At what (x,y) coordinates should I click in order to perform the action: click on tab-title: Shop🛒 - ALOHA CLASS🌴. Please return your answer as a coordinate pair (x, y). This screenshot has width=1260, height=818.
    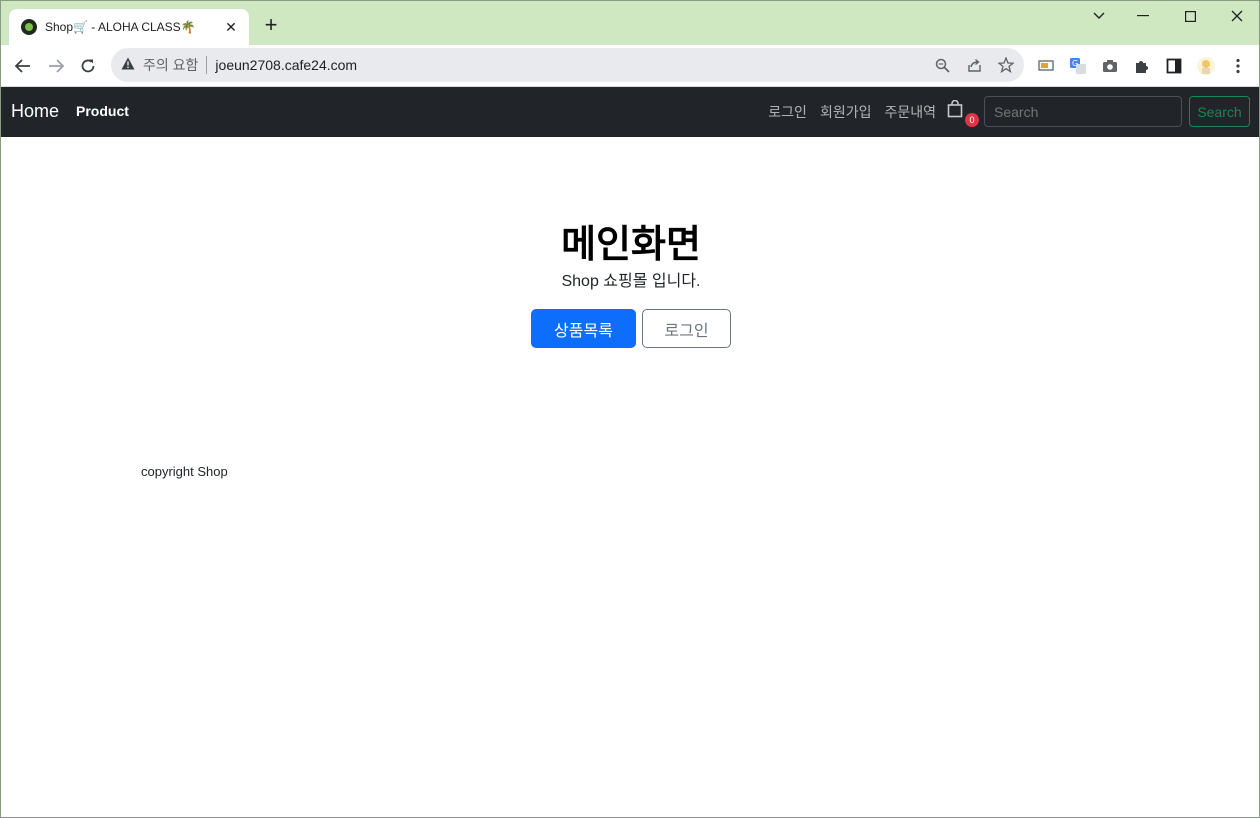
    Looking at the image, I should click on (120, 27).